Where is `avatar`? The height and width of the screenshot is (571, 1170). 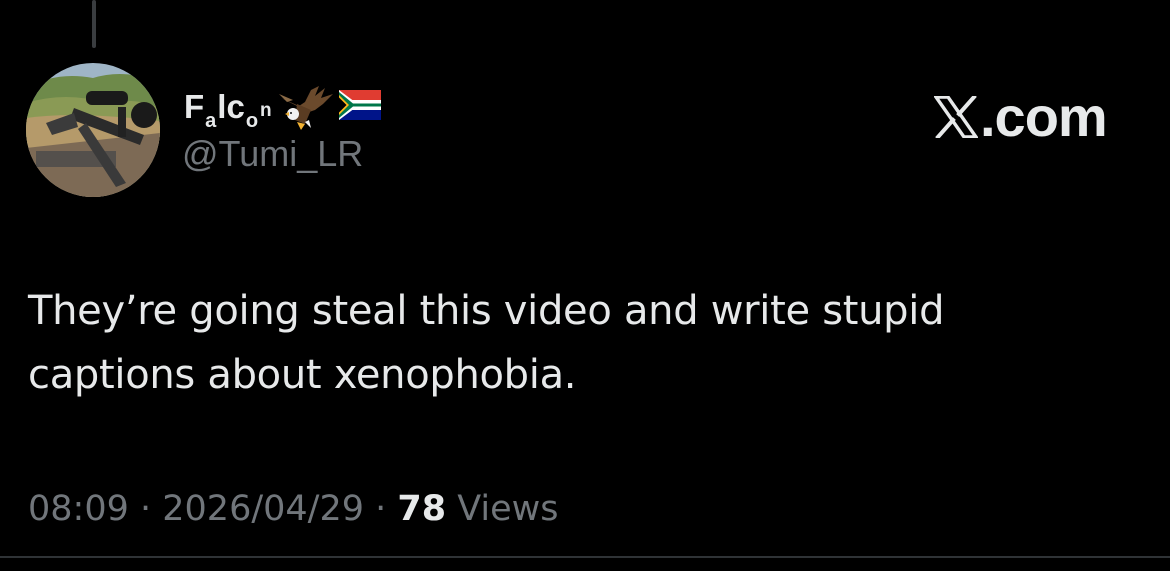
avatar is located at coordinates (93, 130).